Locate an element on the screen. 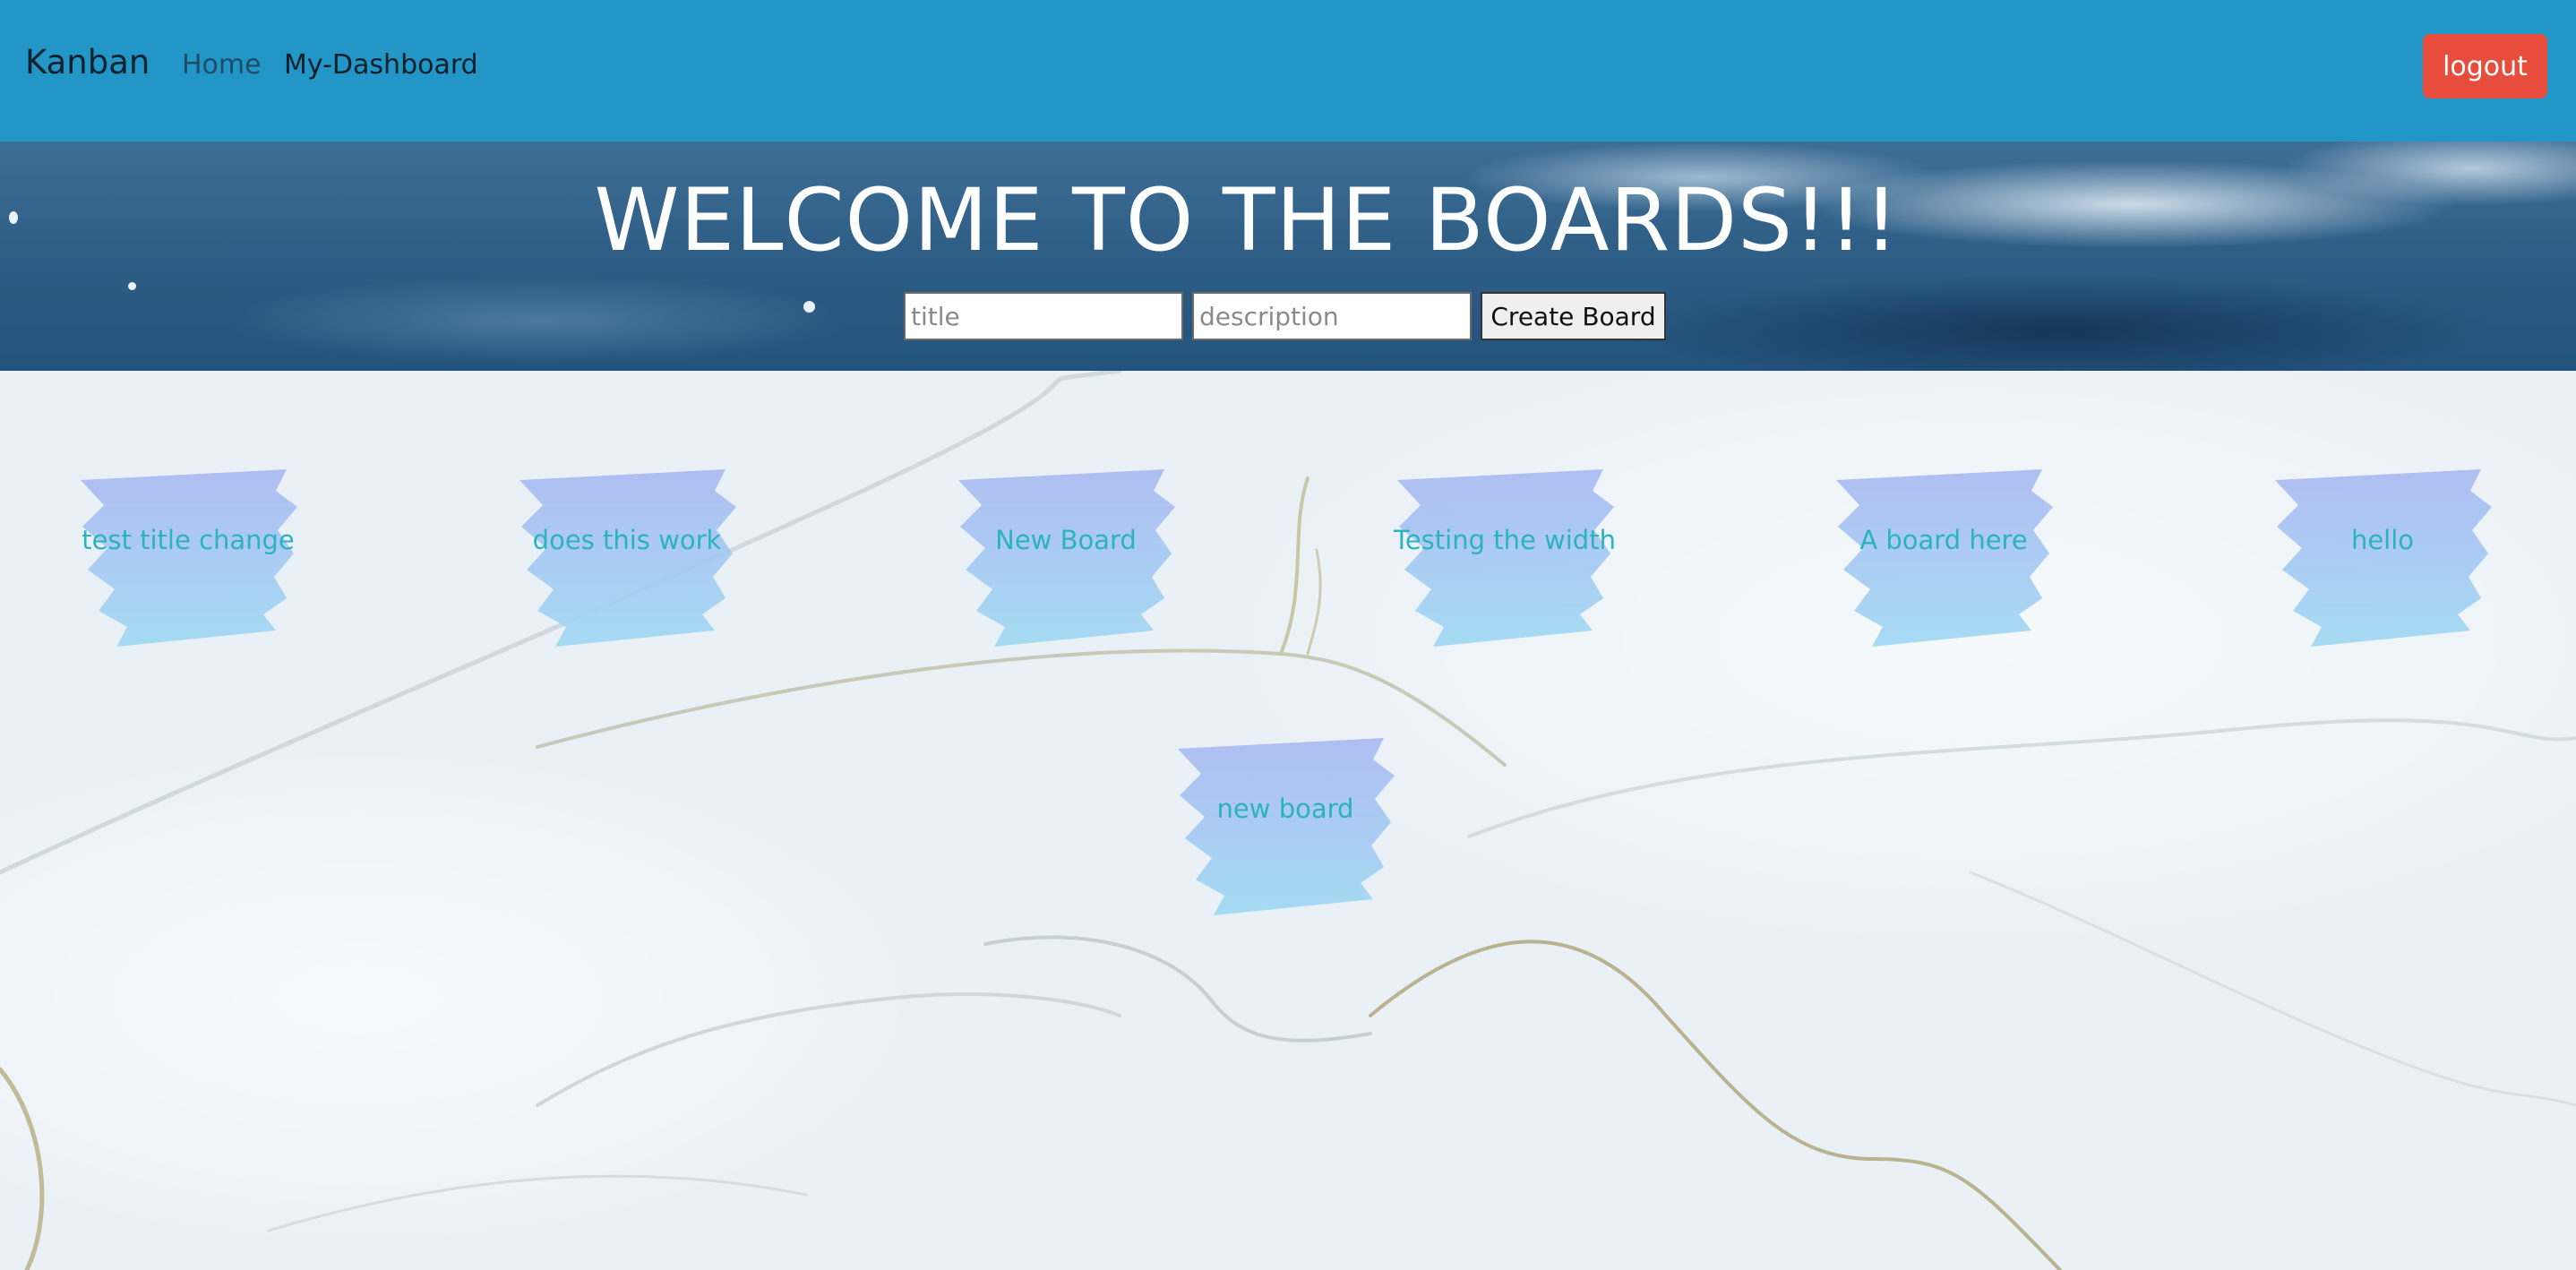 This screenshot has width=2576, height=1270. page-title-text: WELCOME TO THE BOARDS!!! is located at coordinates (1247, 220).